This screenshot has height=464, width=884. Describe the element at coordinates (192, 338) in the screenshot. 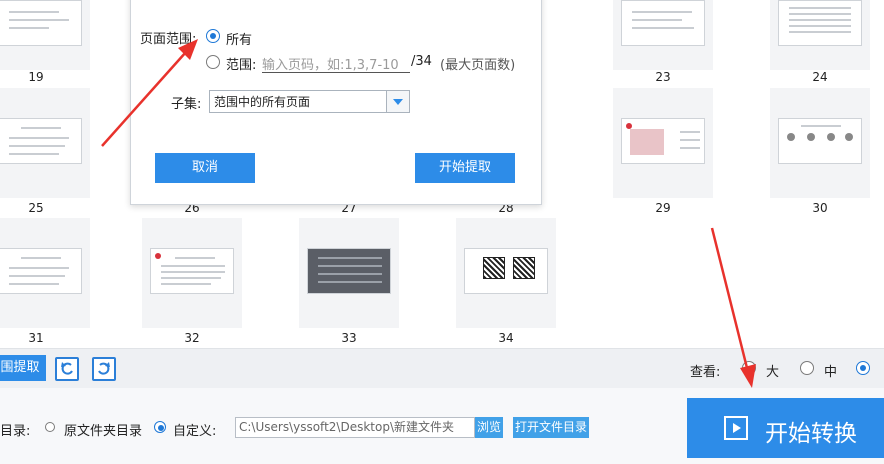

I see `page-number: 32` at that location.